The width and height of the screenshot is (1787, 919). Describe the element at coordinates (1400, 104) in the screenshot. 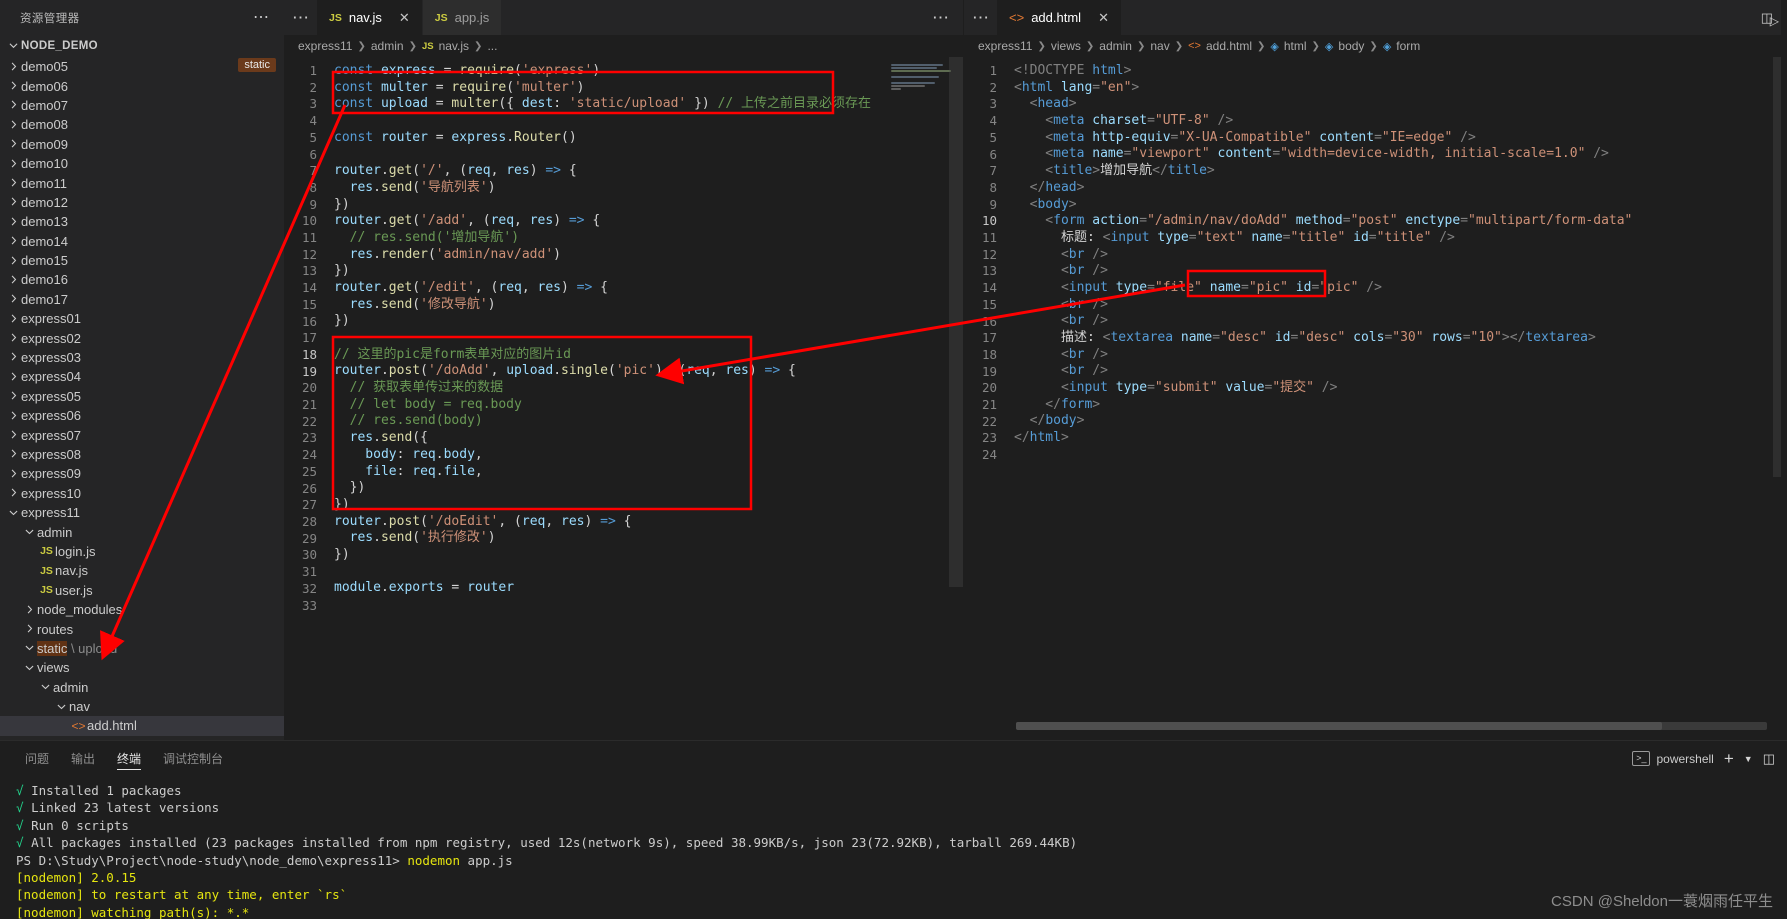

I see `code-line: <head>` at that location.